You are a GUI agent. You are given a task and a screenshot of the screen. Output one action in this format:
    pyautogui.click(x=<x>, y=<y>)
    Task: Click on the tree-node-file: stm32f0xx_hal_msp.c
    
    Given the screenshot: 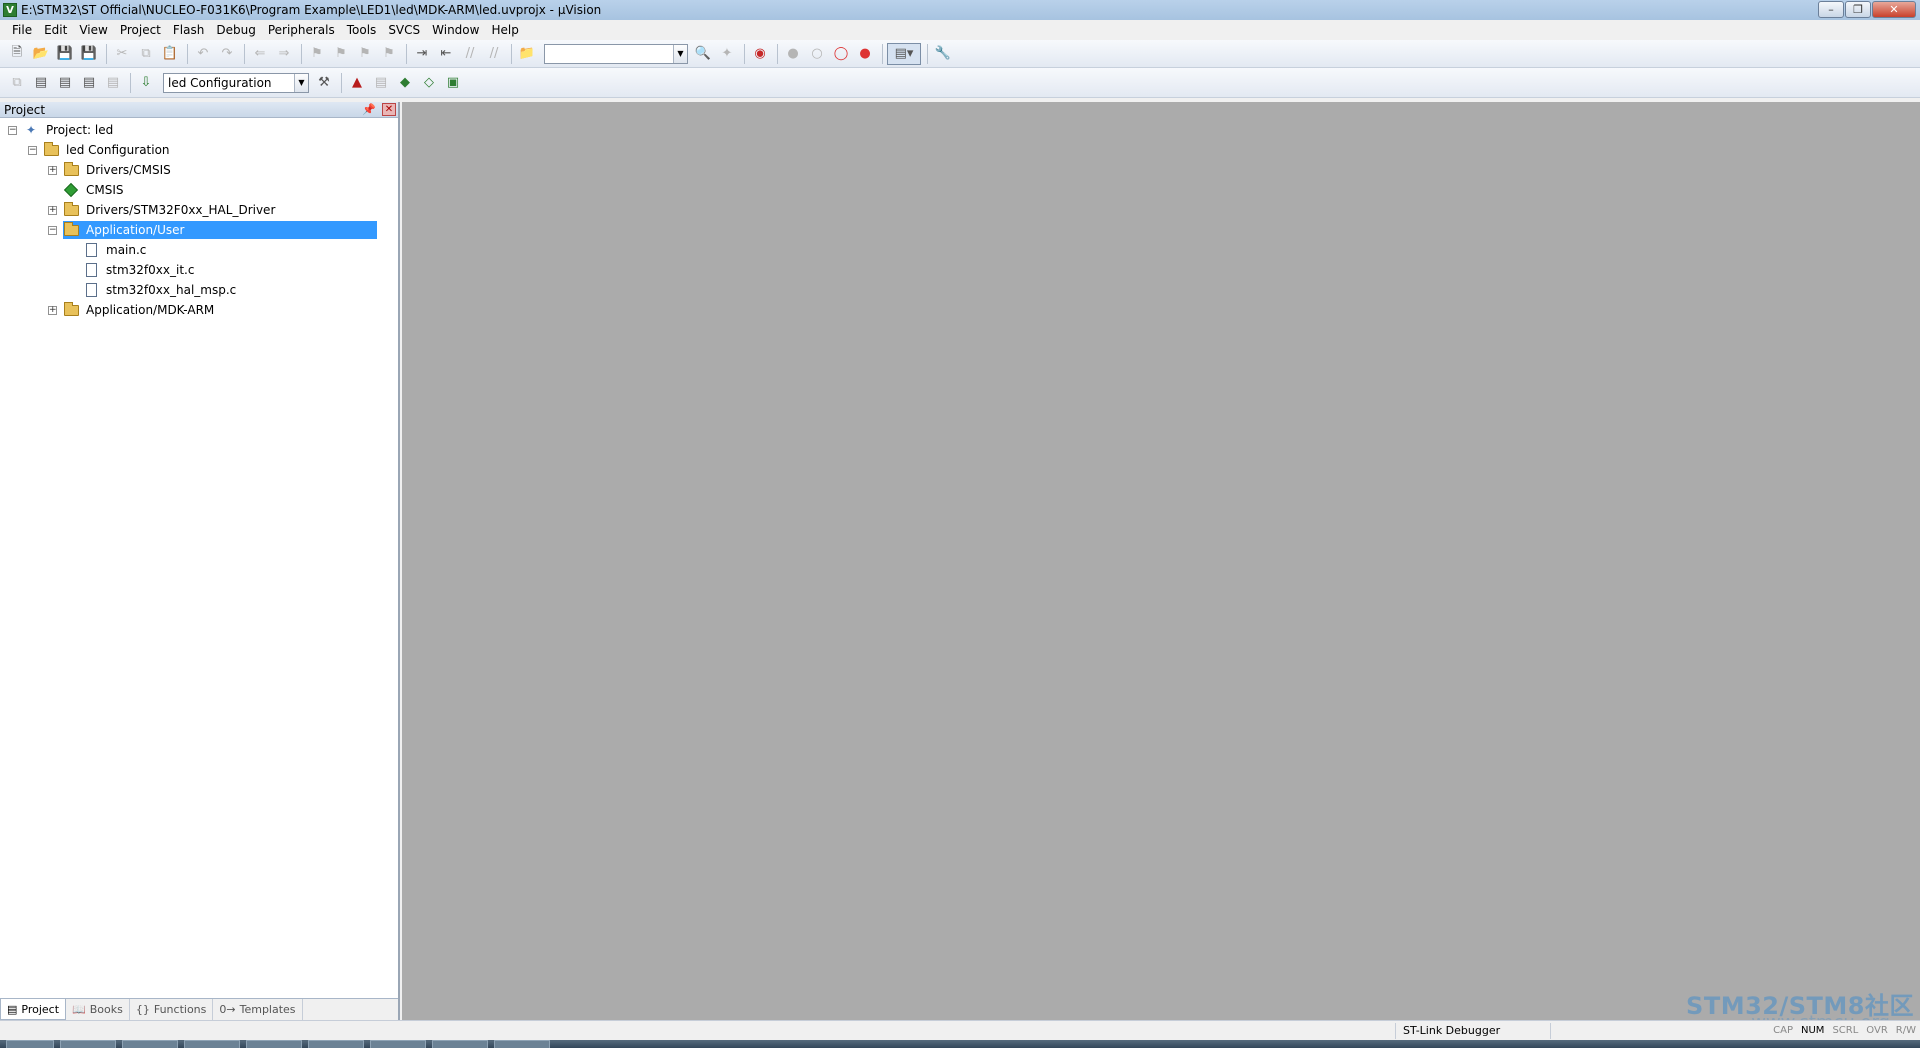 What is the action you would take?
    pyautogui.click(x=199, y=290)
    